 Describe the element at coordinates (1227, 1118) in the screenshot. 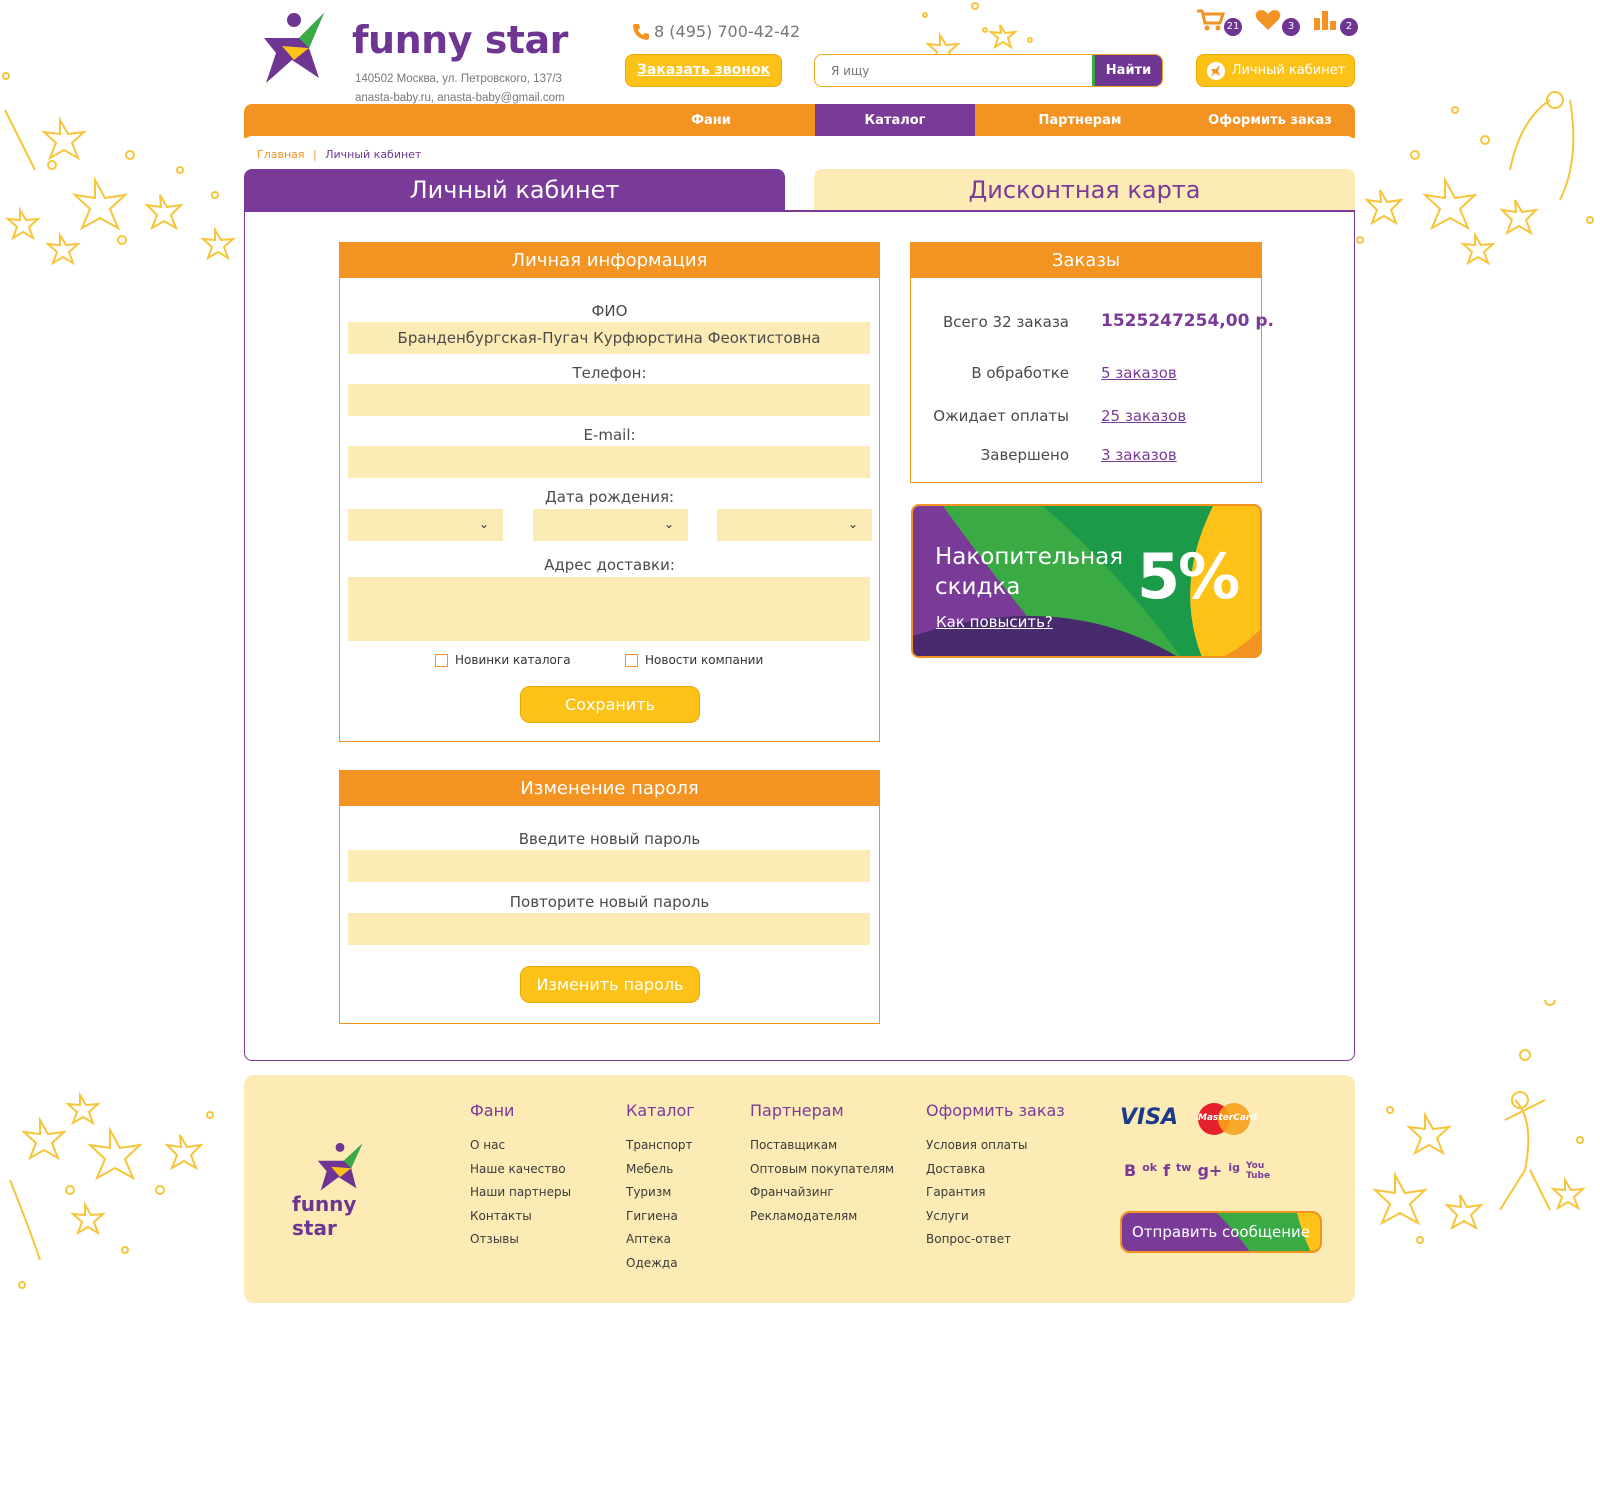

I see `mastercard-text: MasterCard` at that location.